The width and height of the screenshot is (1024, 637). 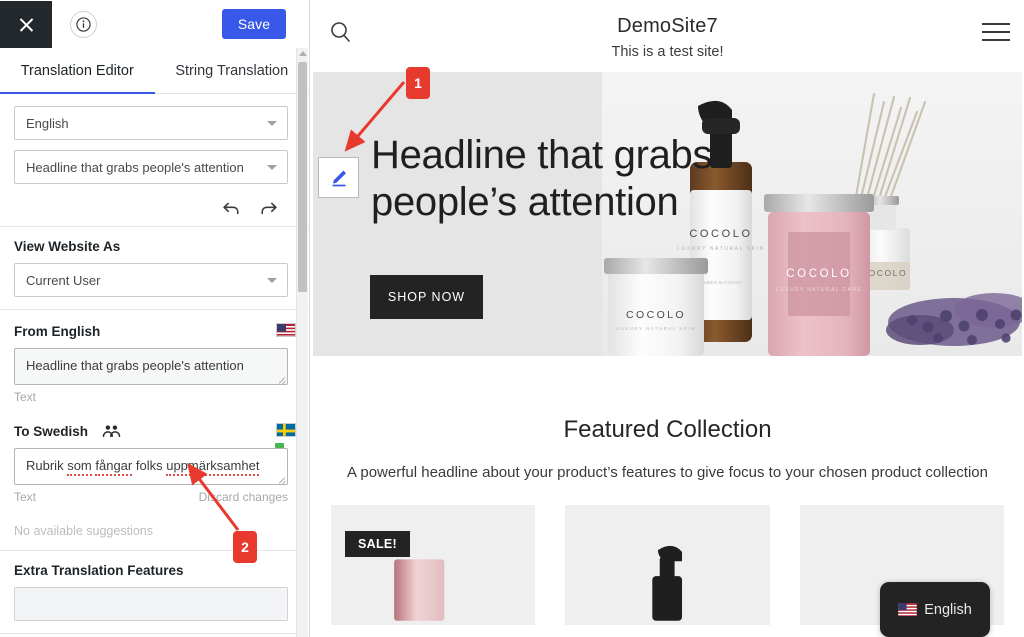 I want to click on target-text-part-misspelled: uppmärksamhet, so click(x=213, y=467).